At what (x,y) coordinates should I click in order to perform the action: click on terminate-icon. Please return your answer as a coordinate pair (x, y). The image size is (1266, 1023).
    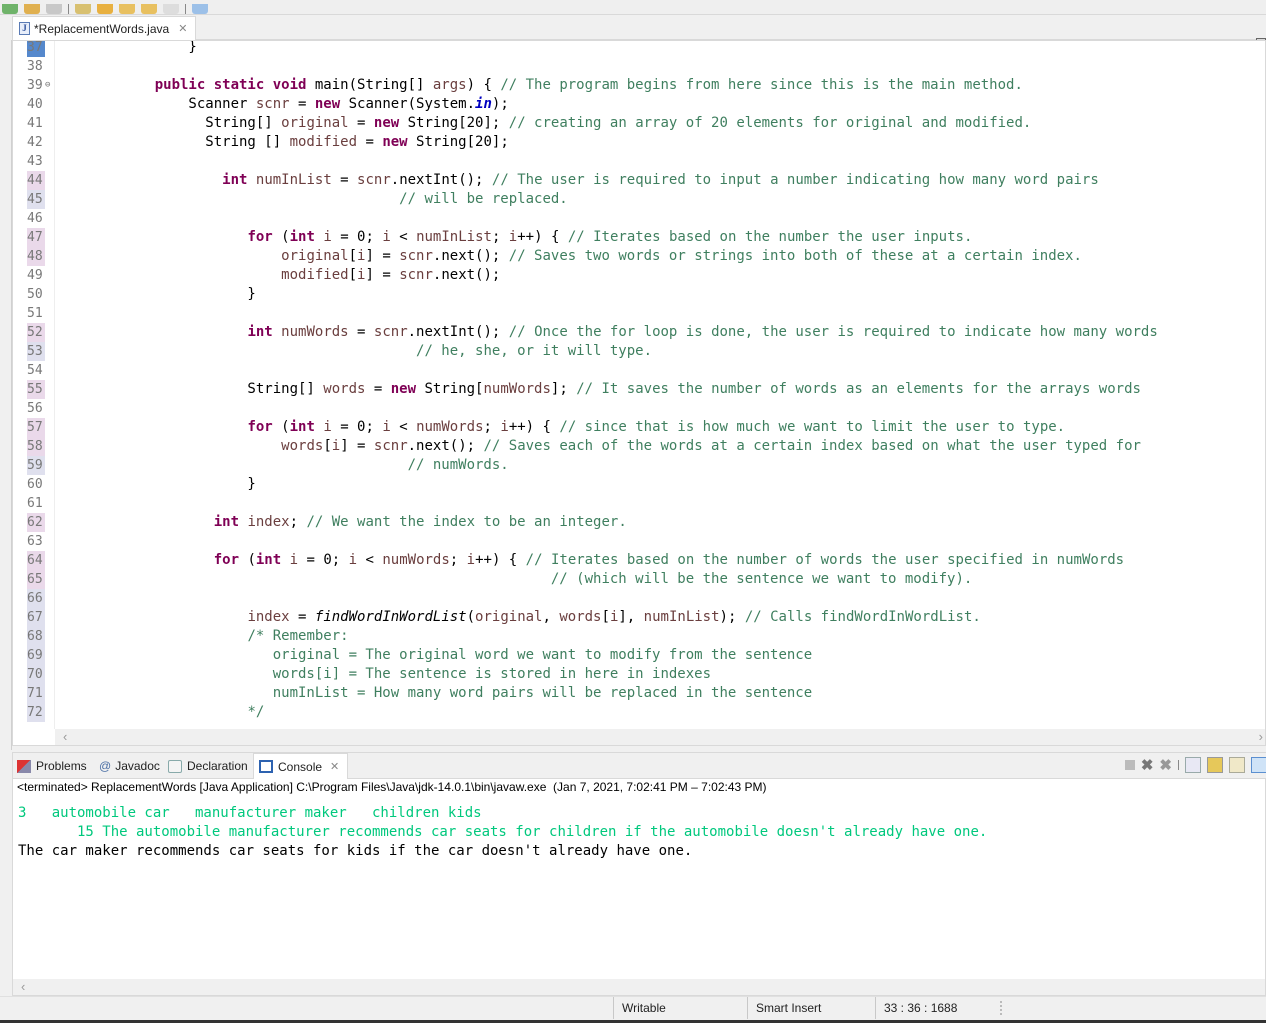
    Looking at the image, I should click on (1129, 765).